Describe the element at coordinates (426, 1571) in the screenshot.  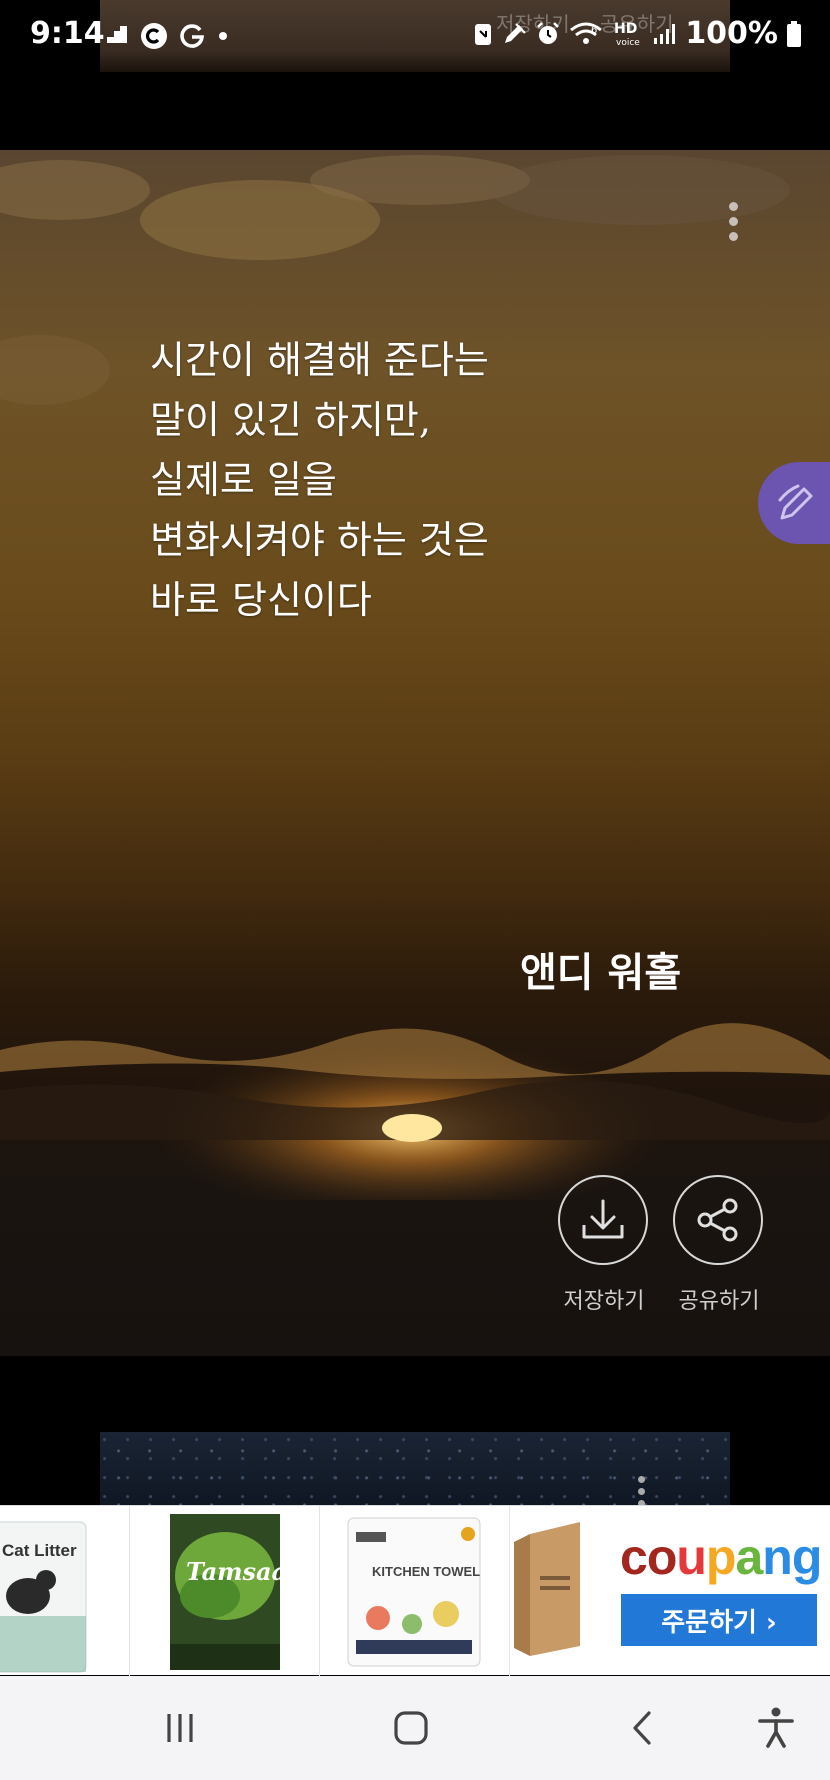
I see `kitchen-towel-text: KITCHEN TOWEL` at that location.